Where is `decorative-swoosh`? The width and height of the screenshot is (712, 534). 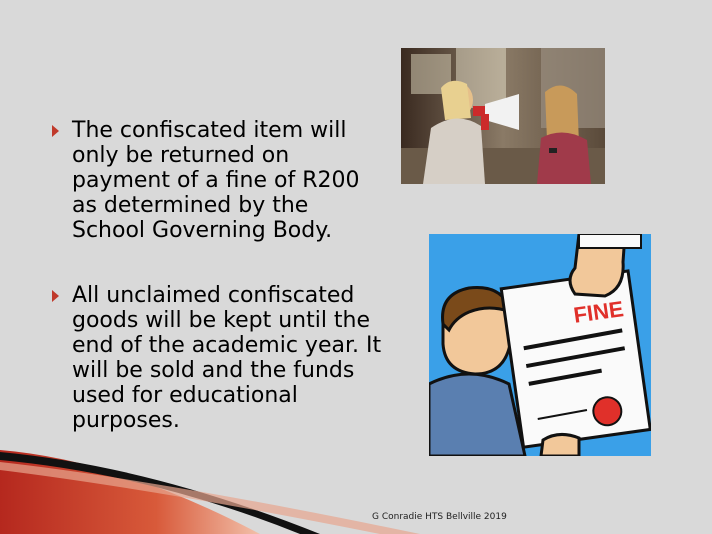 decorative-swoosh is located at coordinates (210, 492).